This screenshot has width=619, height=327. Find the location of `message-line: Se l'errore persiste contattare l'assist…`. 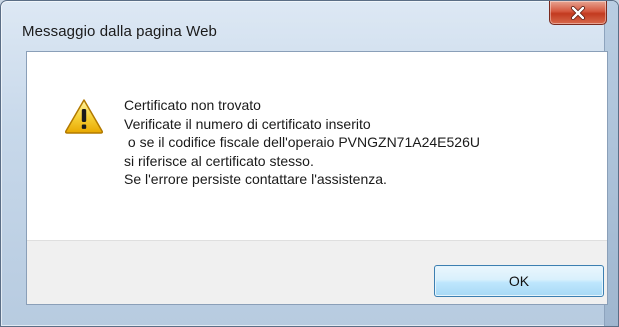

message-line: Se l'errore persiste contattare l'assist… is located at coordinates (255, 179).